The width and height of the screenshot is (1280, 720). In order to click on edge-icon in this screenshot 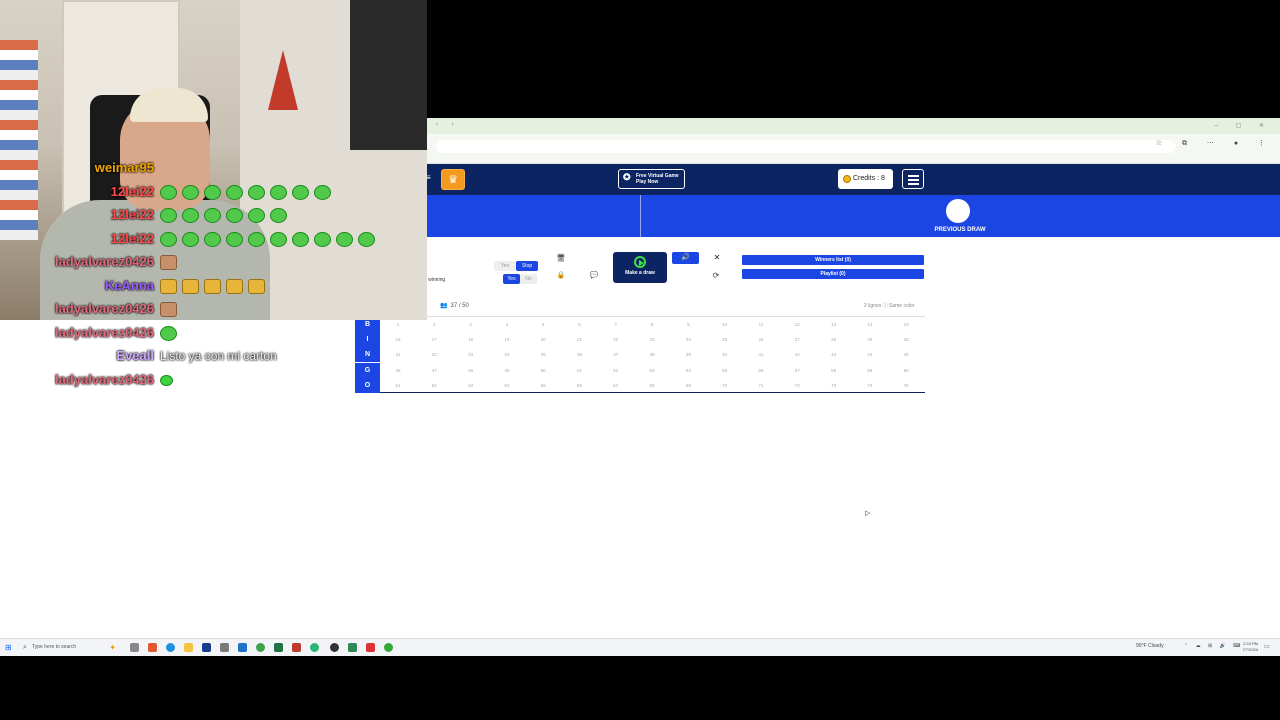, I will do `click(170, 647)`.